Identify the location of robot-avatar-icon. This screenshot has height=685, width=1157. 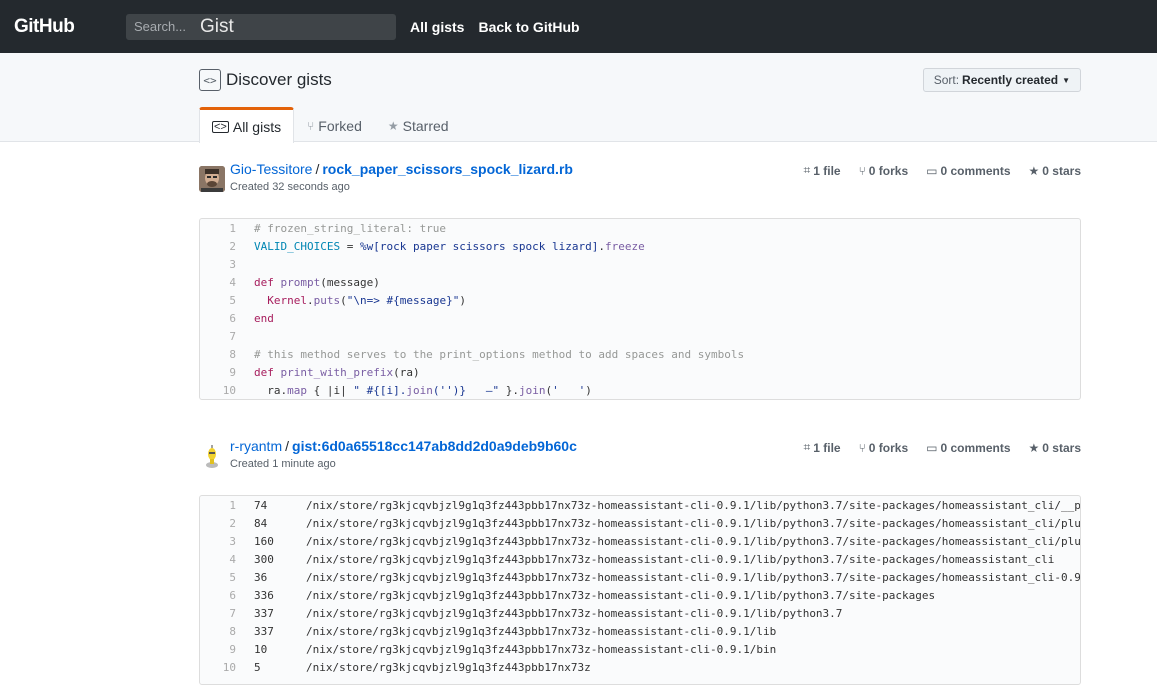
(212, 456).